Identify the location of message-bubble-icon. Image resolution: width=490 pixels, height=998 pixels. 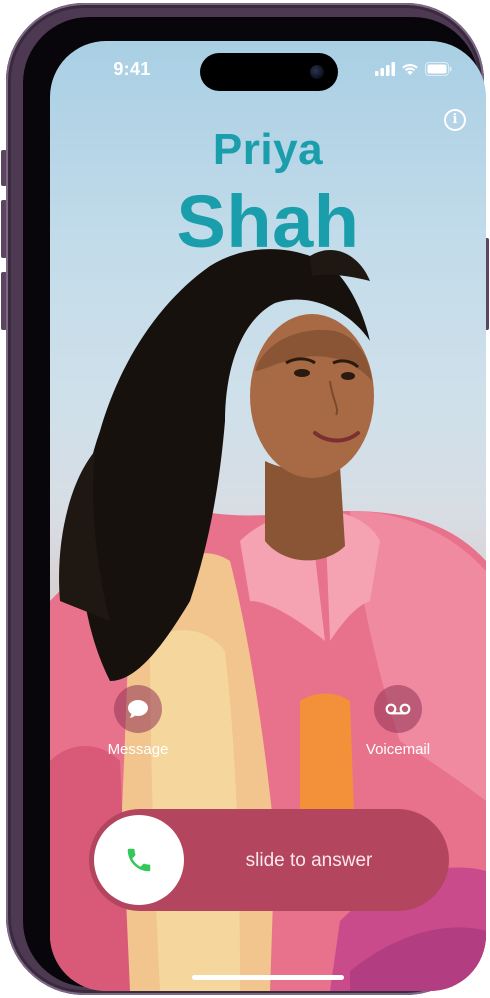
(138, 709).